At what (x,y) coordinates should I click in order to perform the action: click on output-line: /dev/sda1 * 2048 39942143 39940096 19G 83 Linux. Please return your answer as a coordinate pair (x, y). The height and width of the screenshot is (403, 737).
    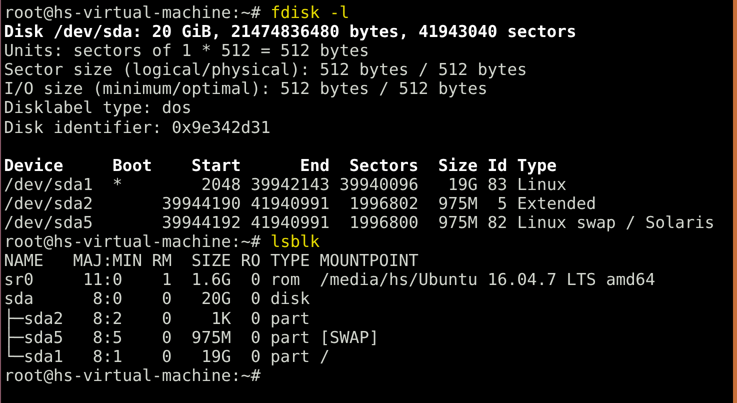
    Looking at the image, I should click on (285, 184).